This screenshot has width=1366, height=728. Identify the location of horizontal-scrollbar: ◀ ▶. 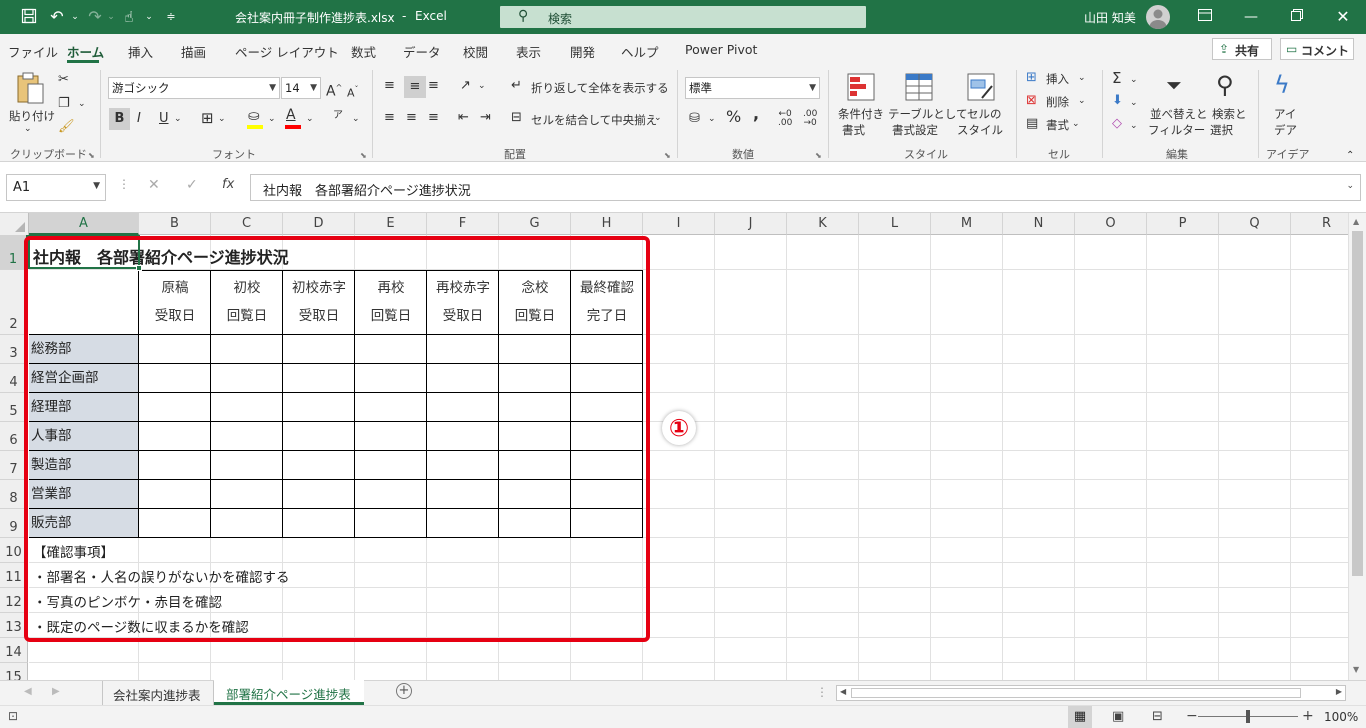
(1091, 693).